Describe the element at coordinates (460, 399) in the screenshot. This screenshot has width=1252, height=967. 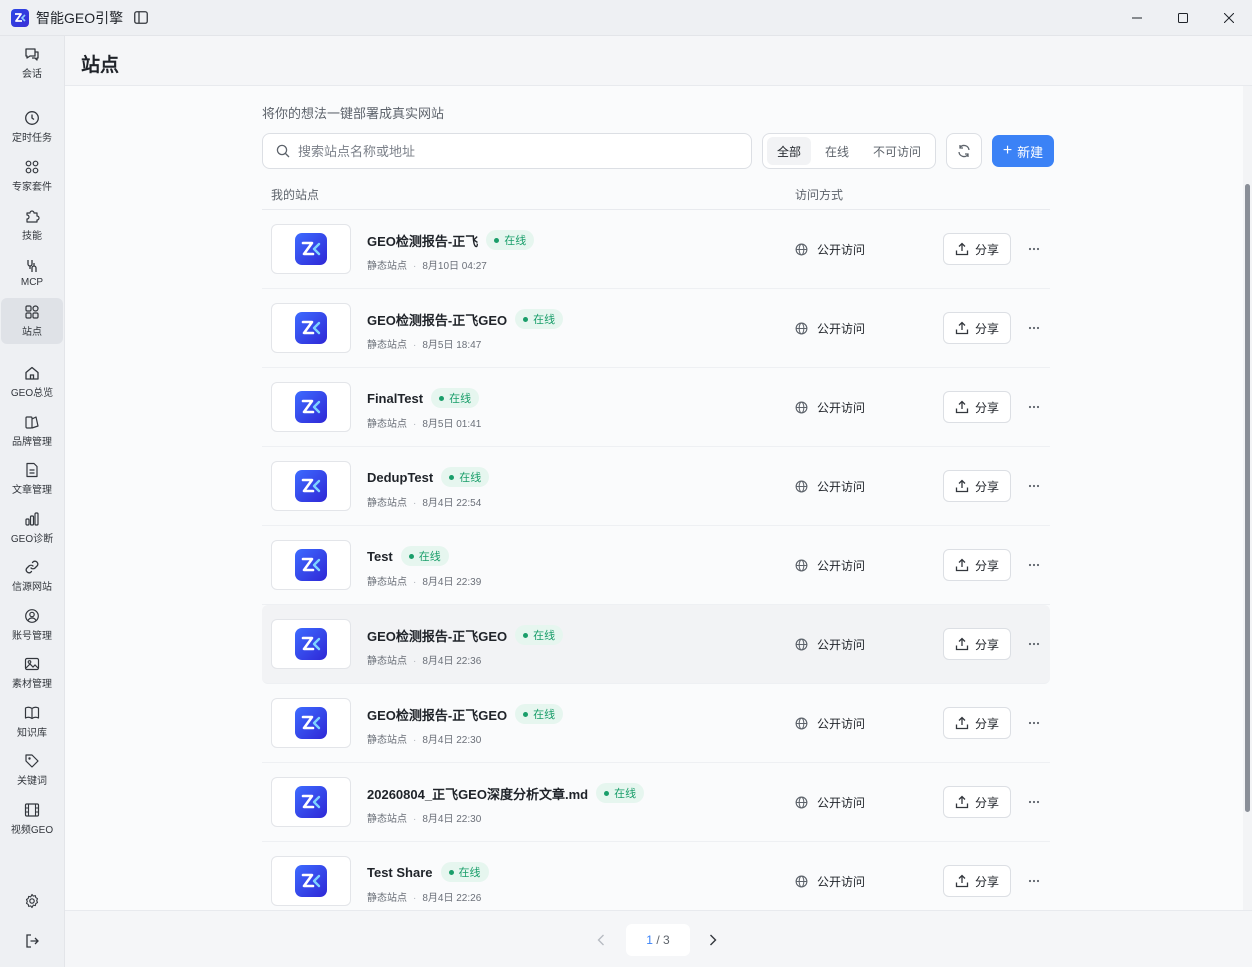
I see `status-label: 在线` at that location.